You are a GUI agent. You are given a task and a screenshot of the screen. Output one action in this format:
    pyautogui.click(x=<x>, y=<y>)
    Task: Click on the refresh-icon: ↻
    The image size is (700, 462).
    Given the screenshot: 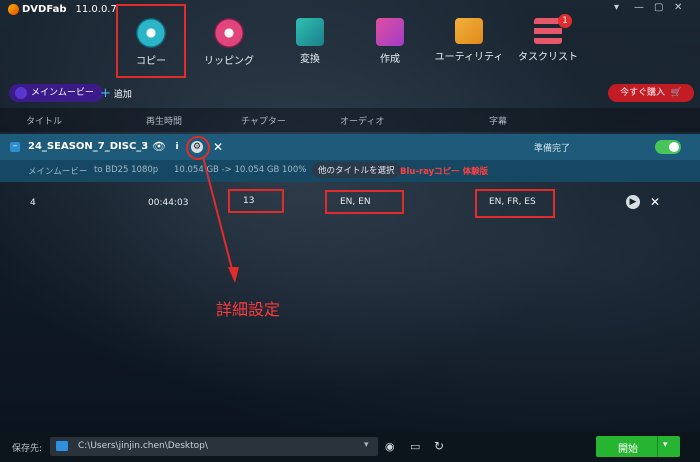 What is the action you would take?
    pyautogui.click(x=439, y=446)
    